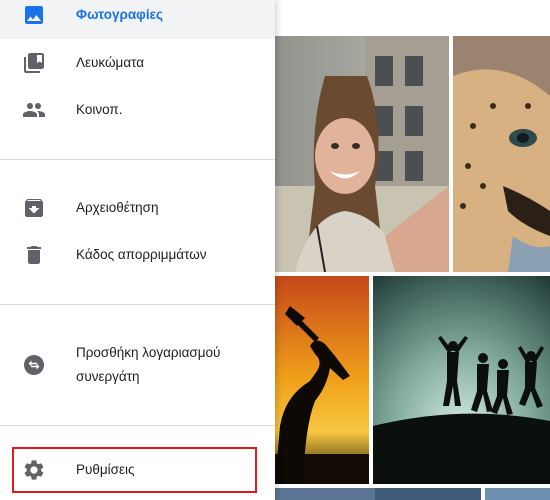 The height and width of the screenshot is (500, 550). Describe the element at coordinates (117, 207) in the screenshot. I see `nav-label-archive: Αρχειοθέτηση` at that location.